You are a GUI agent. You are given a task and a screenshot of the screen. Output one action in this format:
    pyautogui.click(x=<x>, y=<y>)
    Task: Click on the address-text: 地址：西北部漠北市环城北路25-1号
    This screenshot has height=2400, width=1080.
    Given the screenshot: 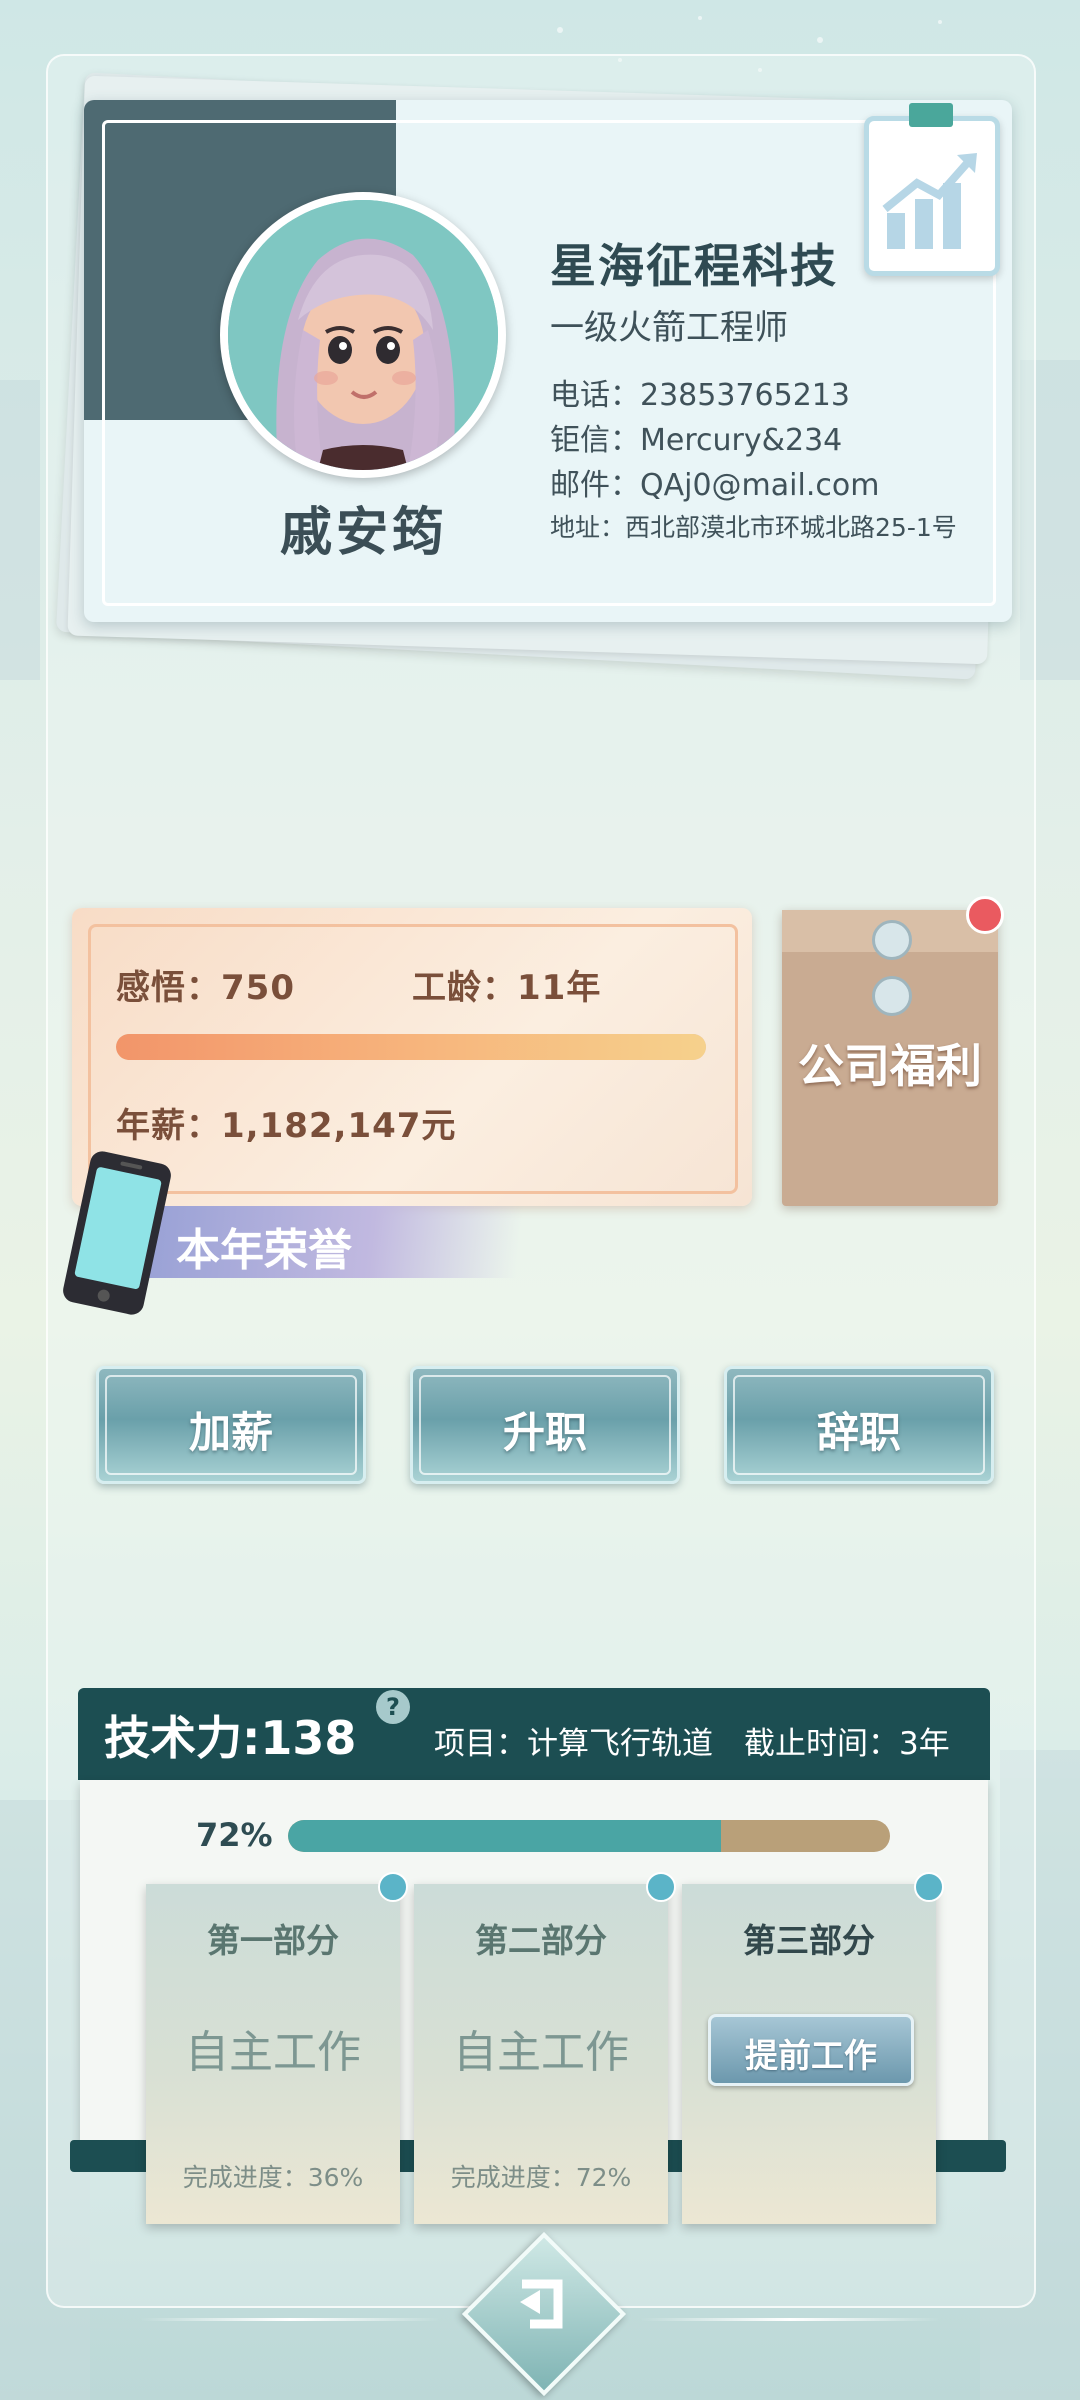 What is the action you would take?
    pyautogui.click(x=753, y=527)
    